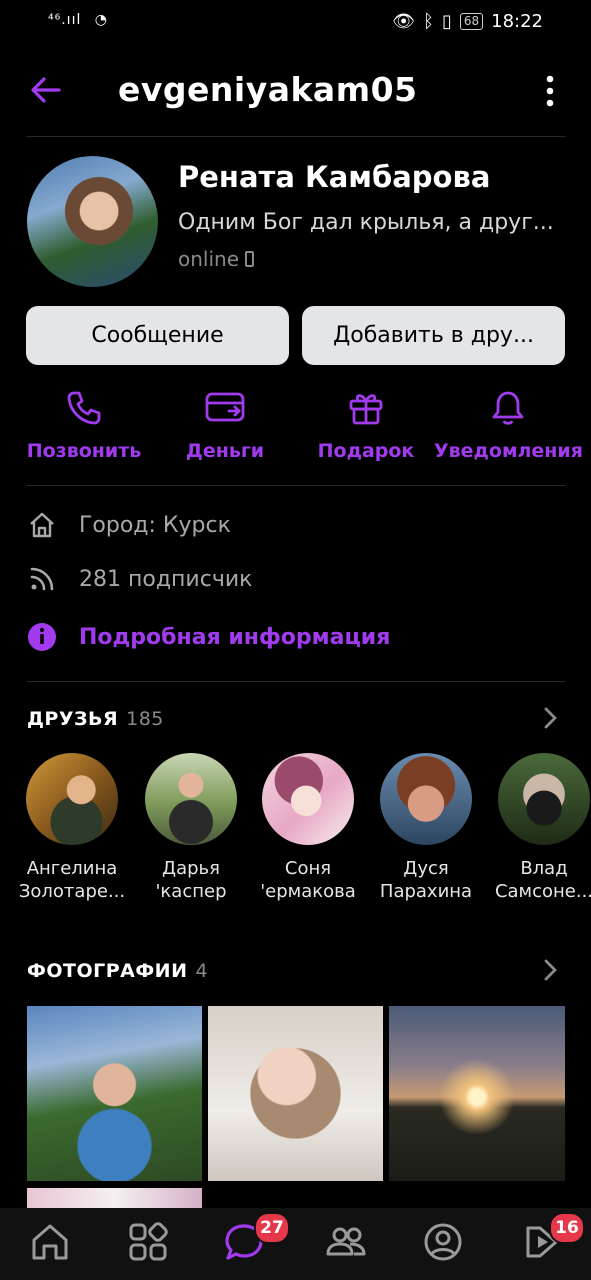 This screenshot has width=591, height=1280. Describe the element at coordinates (107, 971) in the screenshot. I see `photos-title: ФОТОГРАФИИ` at that location.